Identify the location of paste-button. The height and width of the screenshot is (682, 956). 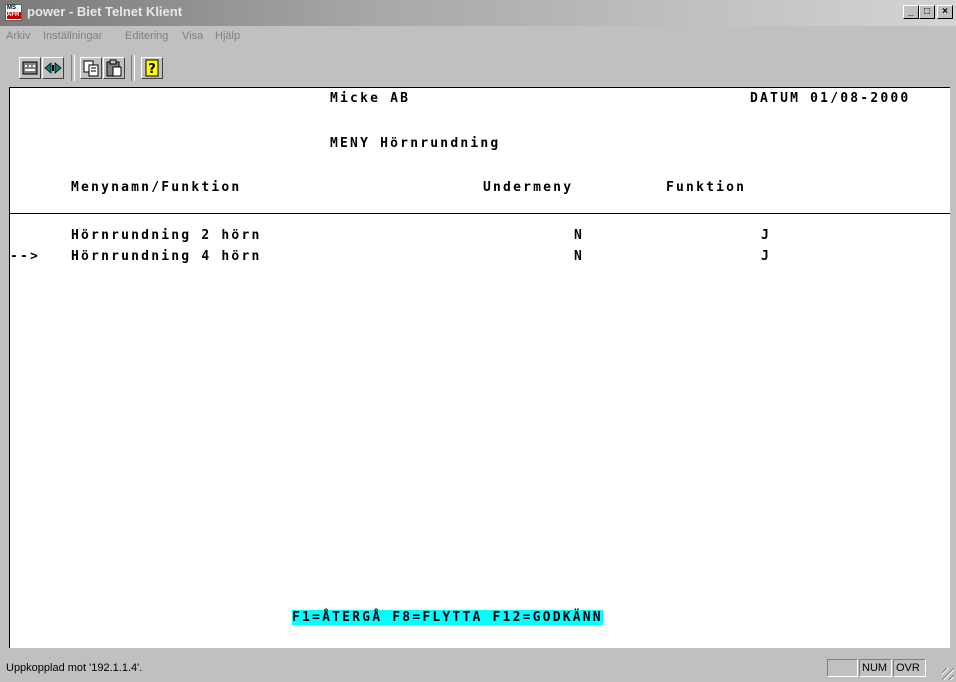
(114, 68).